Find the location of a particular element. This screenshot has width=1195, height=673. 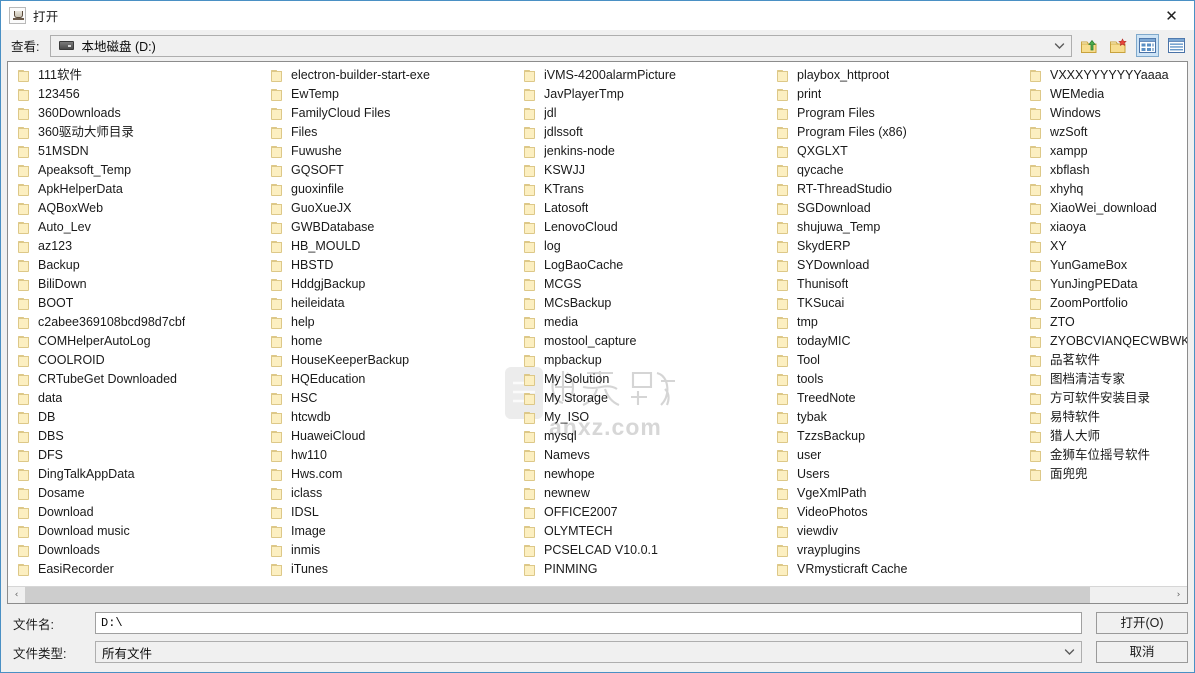

list-item: IDSL is located at coordinates (392, 512).